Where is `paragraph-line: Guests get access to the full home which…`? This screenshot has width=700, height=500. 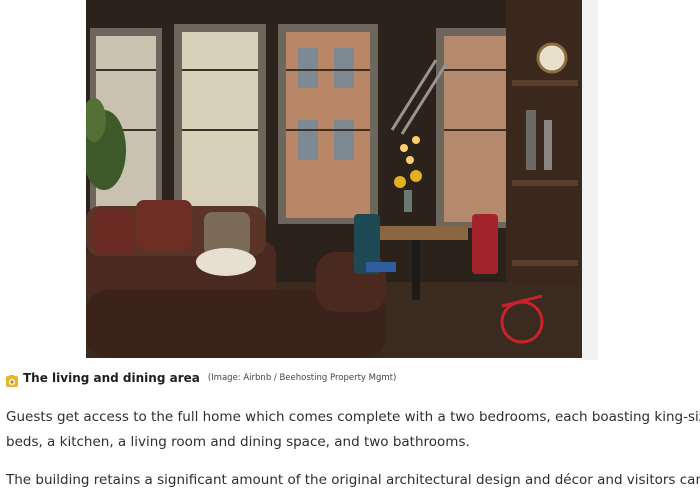 paragraph-line: Guests get access to the full home which… is located at coordinates (353, 417).